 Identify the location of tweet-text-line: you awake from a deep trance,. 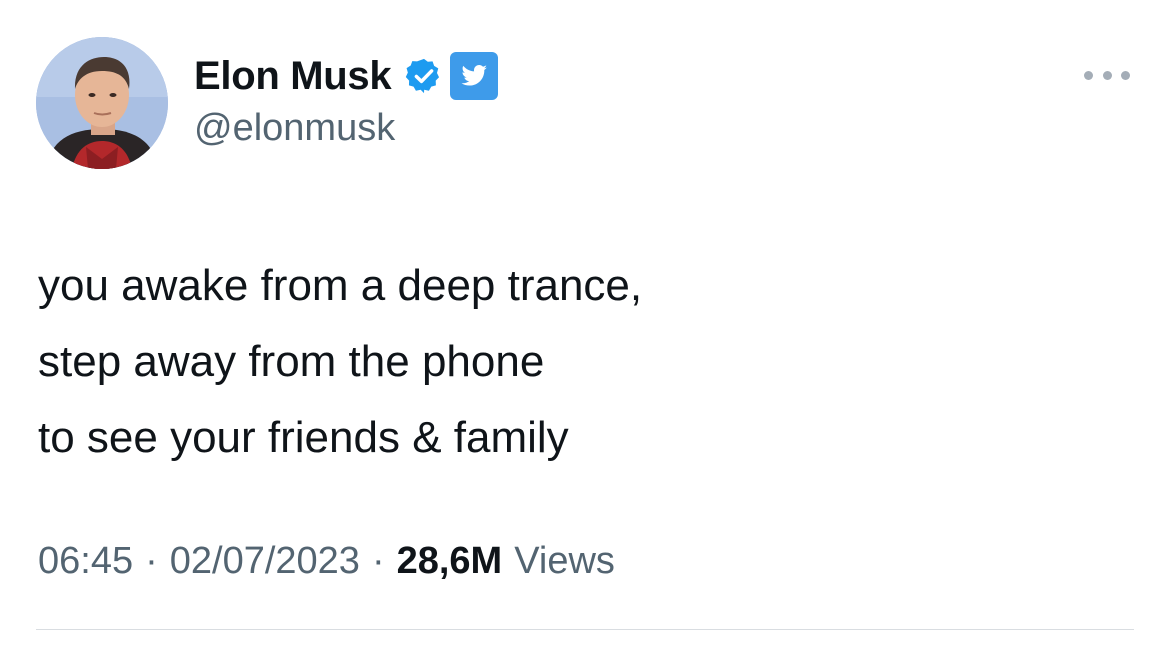
(340, 285).